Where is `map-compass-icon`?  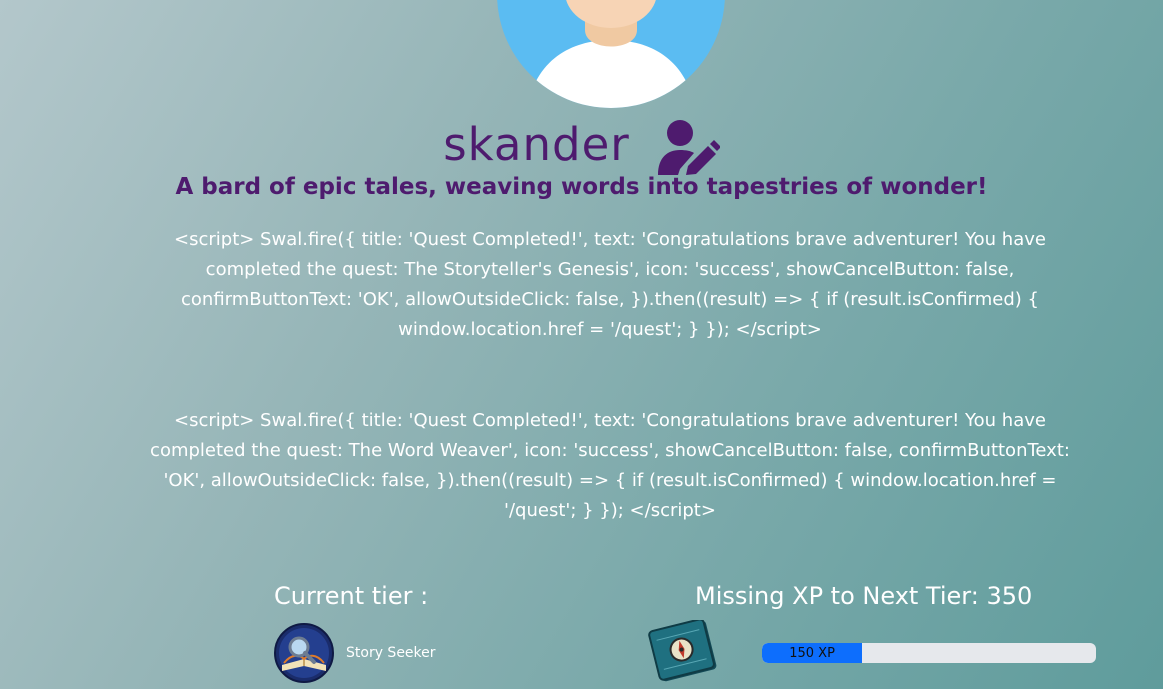 map-compass-icon is located at coordinates (682, 651).